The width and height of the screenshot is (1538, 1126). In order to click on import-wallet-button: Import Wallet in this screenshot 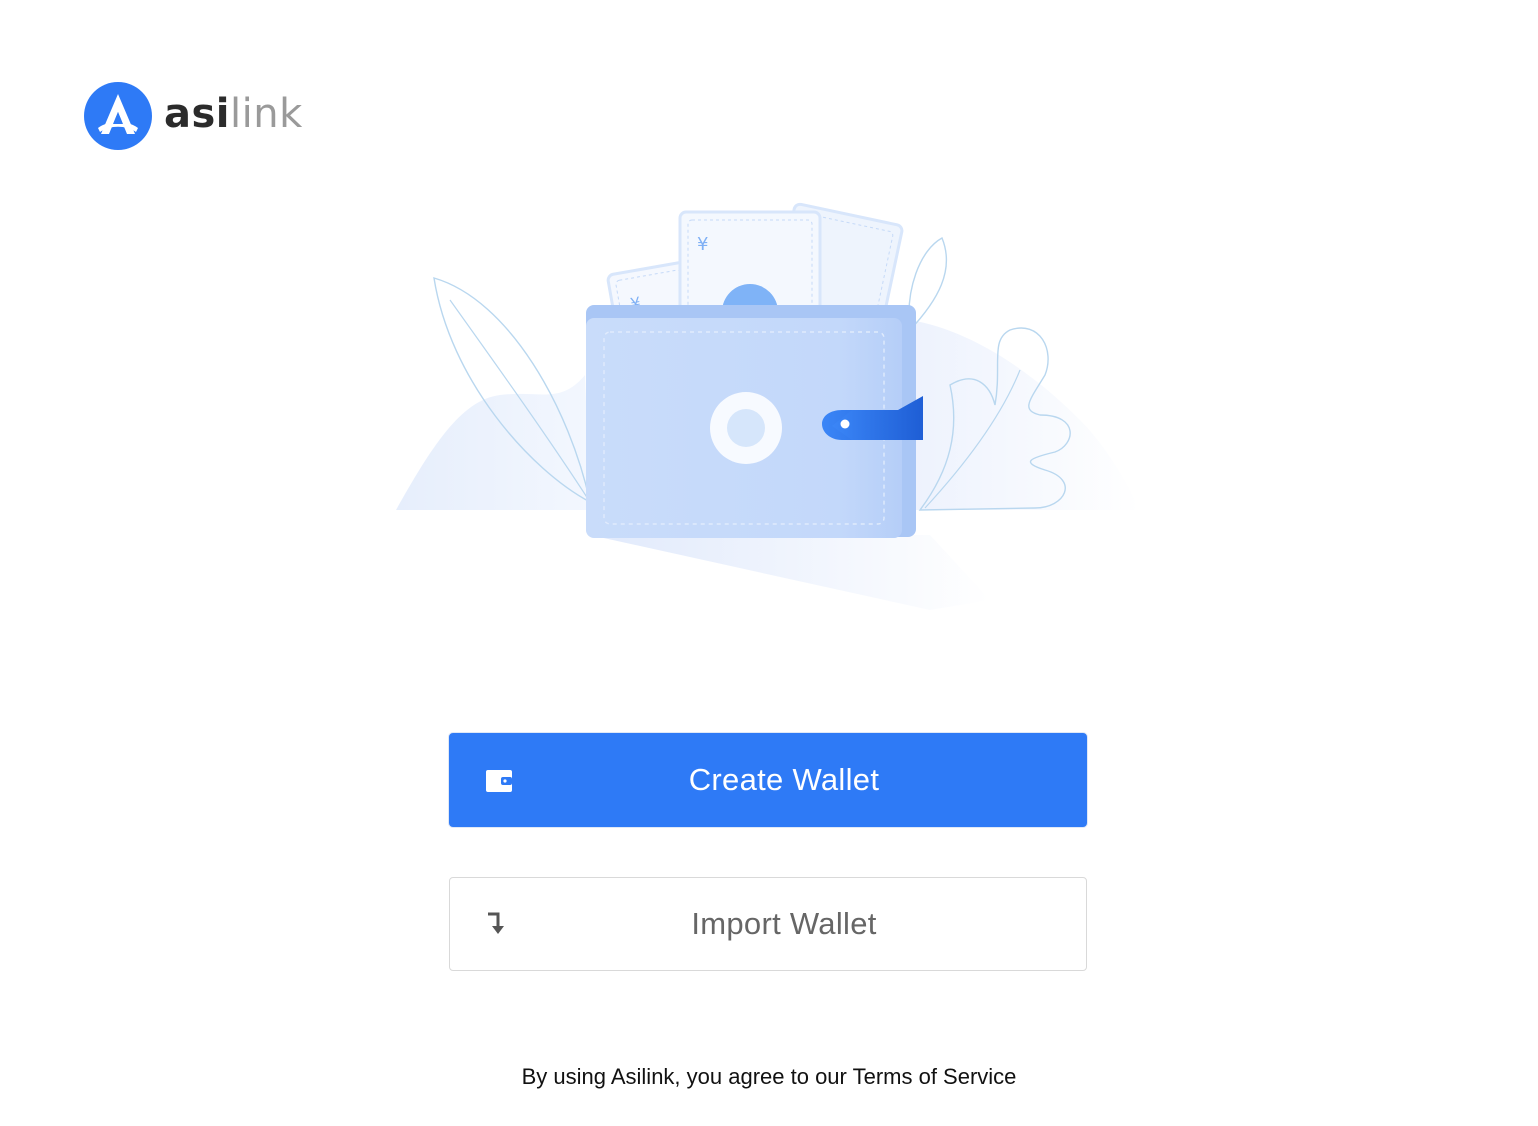, I will do `click(768, 924)`.